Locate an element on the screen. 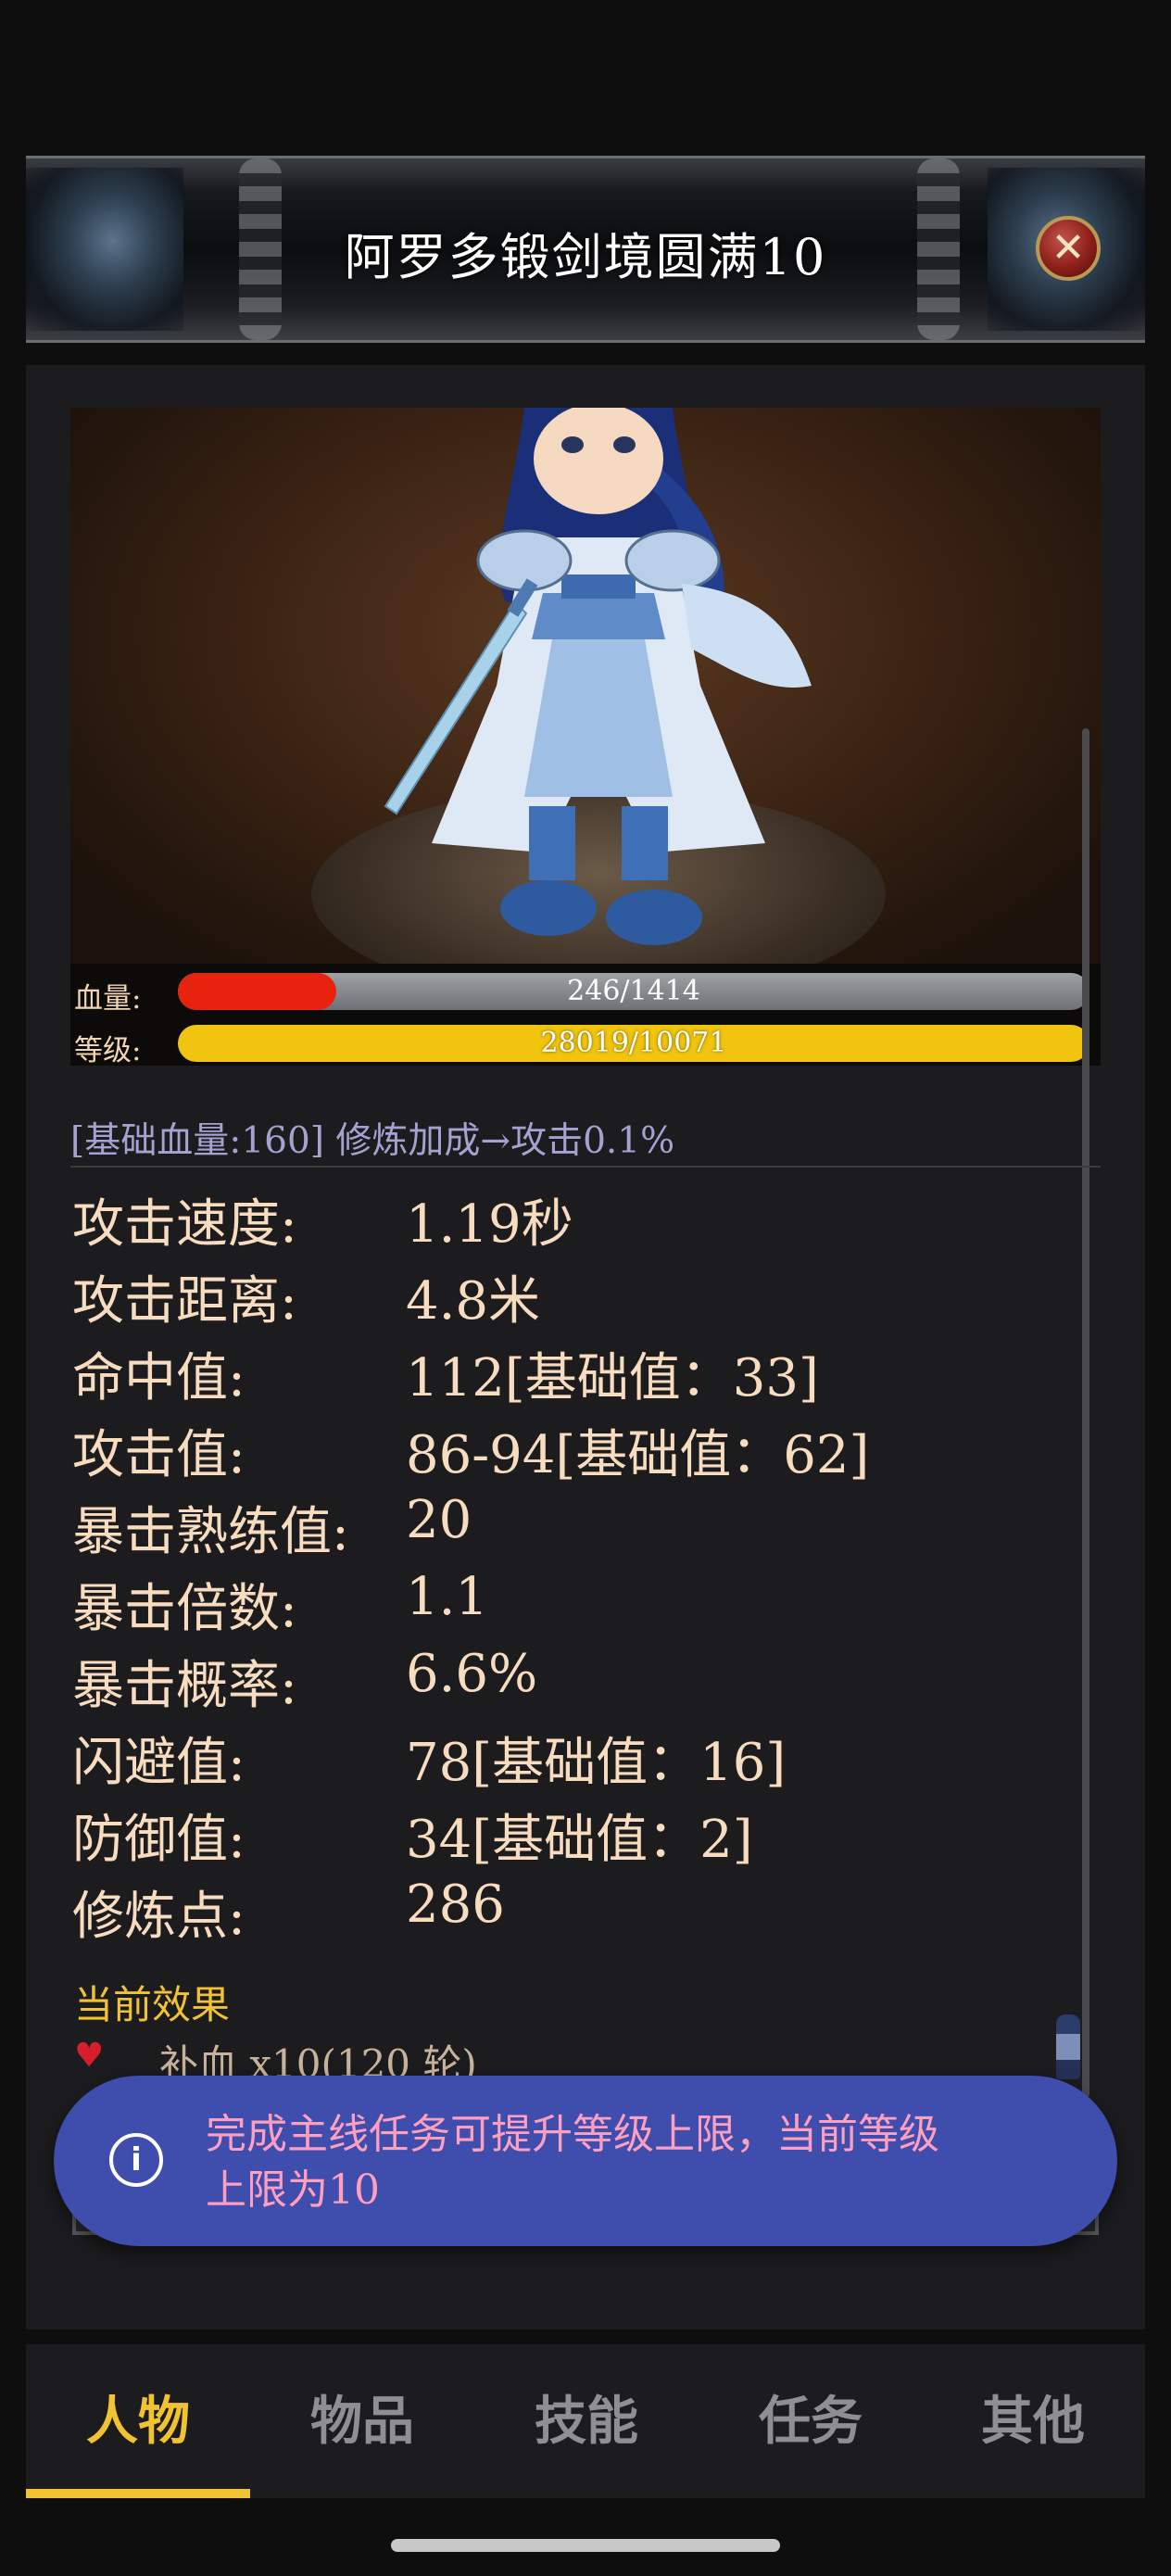  stat-value: 112[基础值：33] is located at coordinates (613, 1378).